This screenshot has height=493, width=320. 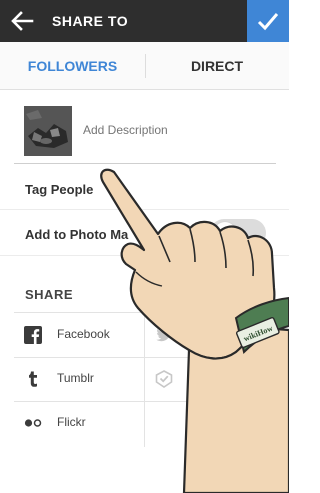 I want to click on description-row, so click(x=145, y=134).